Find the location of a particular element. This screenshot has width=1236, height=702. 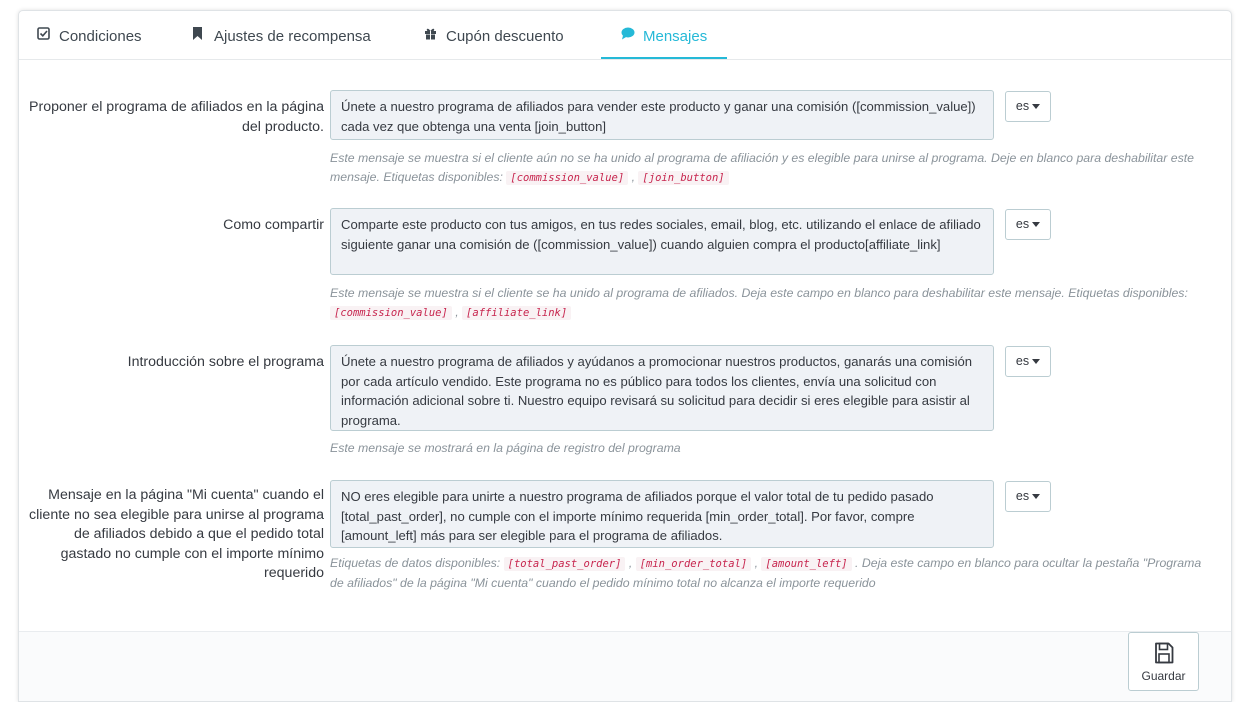

tag-affiliate-link: [affiliate_link] is located at coordinates (517, 313).